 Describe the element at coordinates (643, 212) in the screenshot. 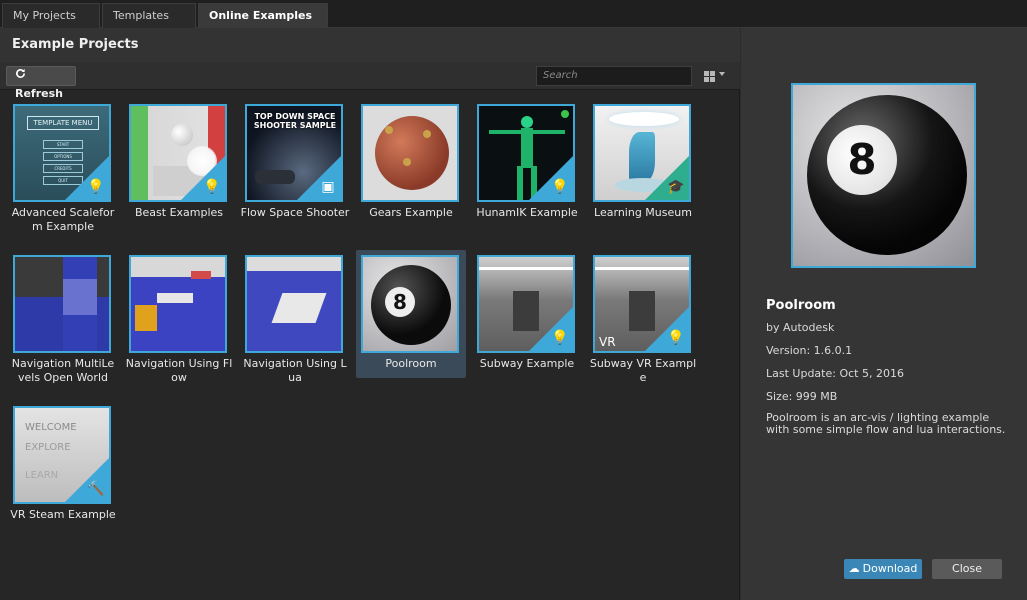

I see `project-name: Learning Museum` at that location.